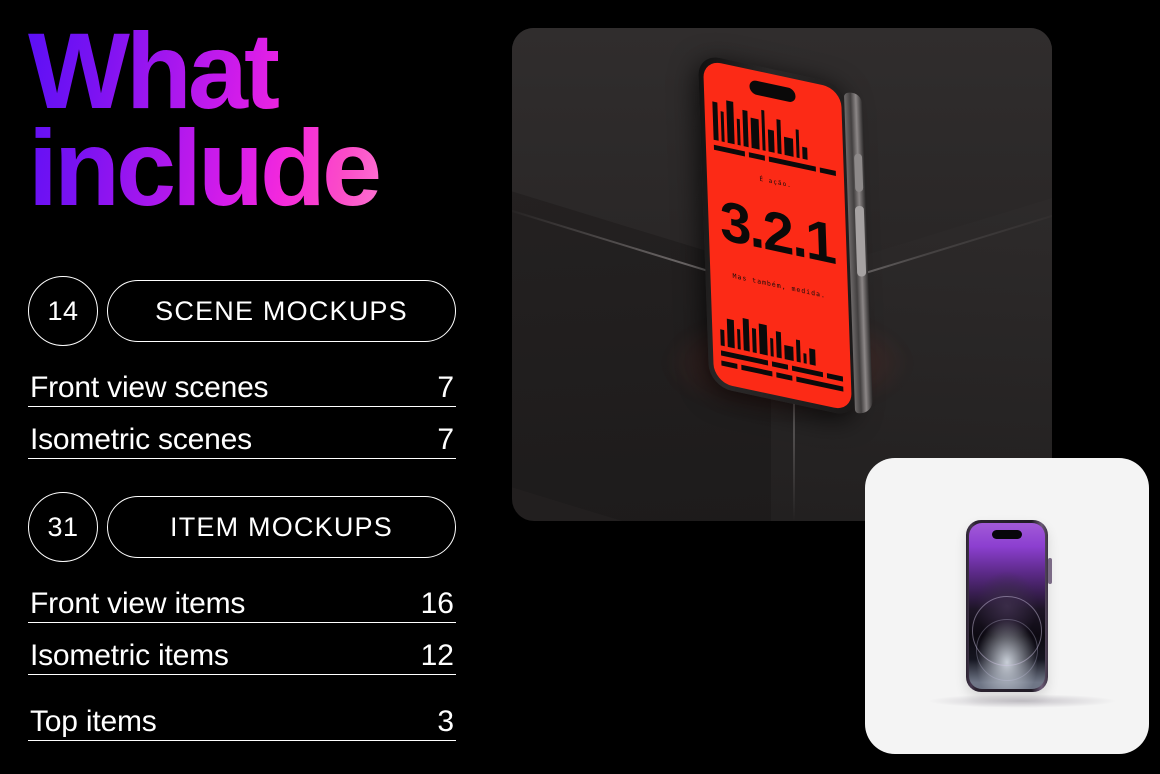  I want to click on phone-drop-shadow, so click(1022, 701).